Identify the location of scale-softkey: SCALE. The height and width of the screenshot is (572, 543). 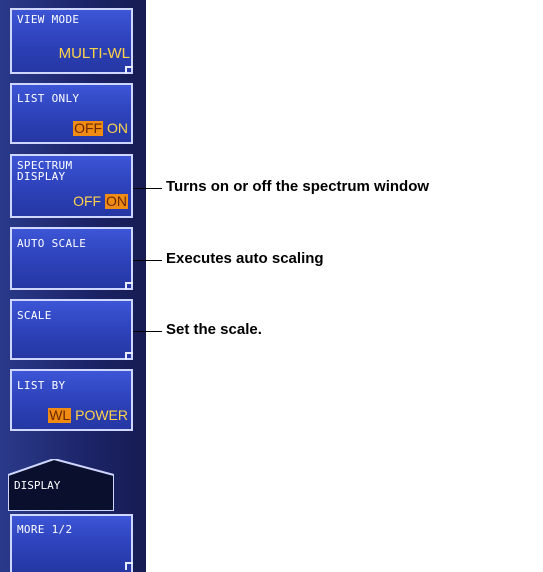
(71, 329).